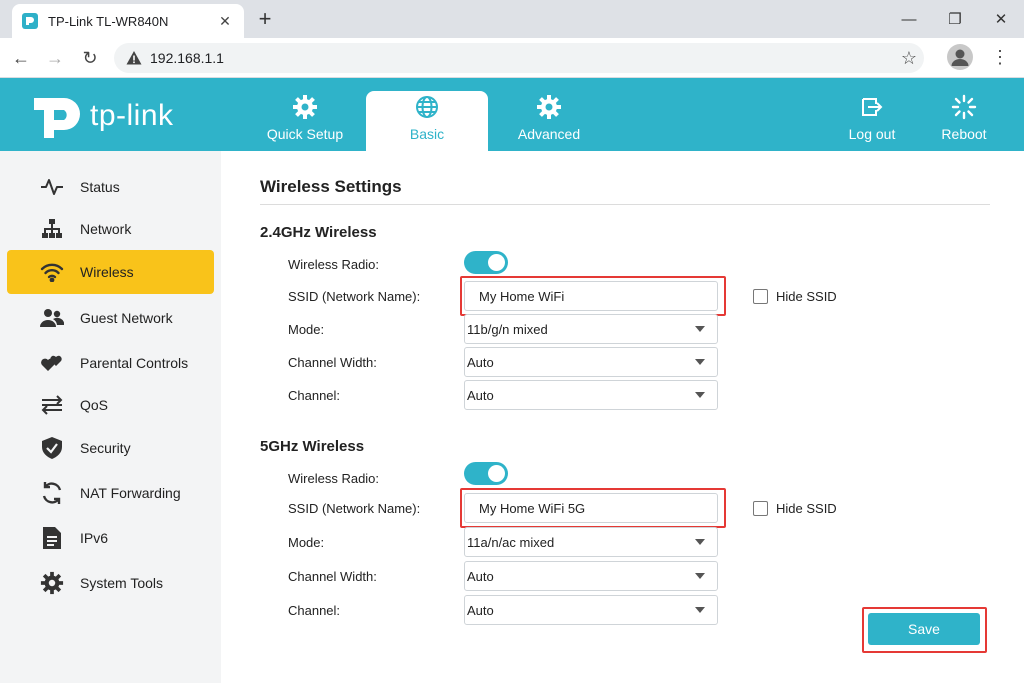 This screenshot has height=683, width=1024. I want to click on sidebar-item-status: Status, so click(110, 187).